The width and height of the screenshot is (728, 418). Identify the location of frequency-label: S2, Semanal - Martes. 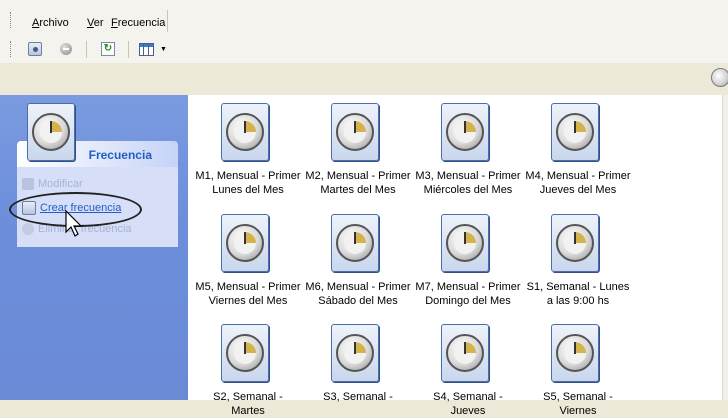
(248, 404).